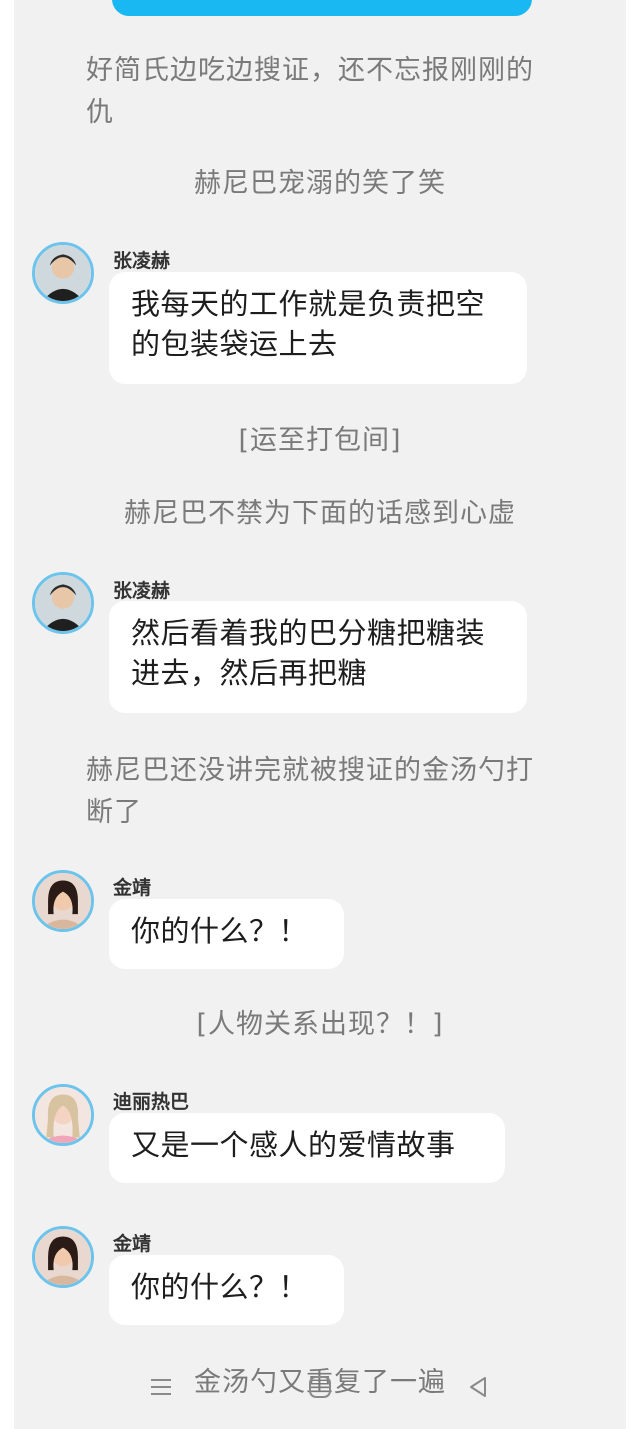 The image size is (640, 1429). I want to click on home-icon, so click(320, 1387).